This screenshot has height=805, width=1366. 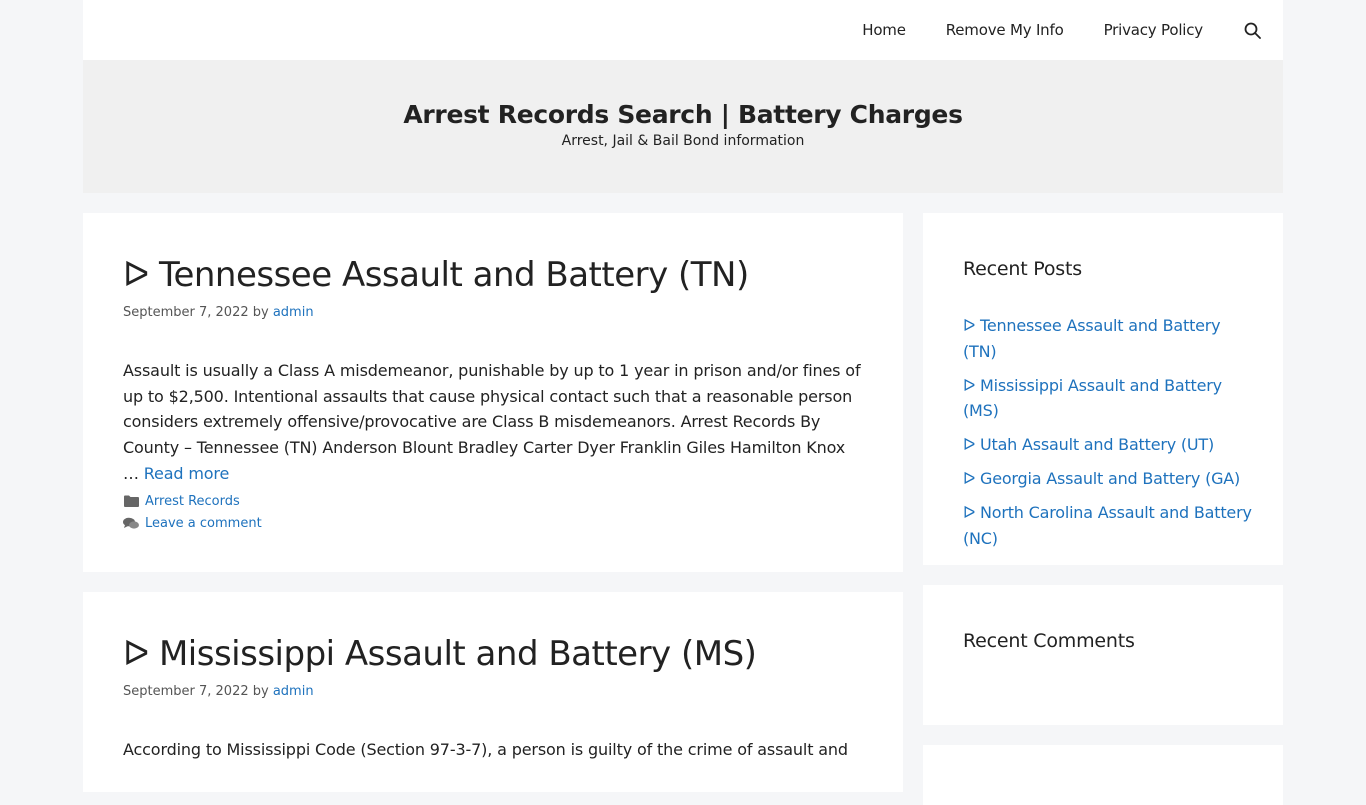 I want to click on post-category-row: Arrest Records, so click(x=192, y=501).